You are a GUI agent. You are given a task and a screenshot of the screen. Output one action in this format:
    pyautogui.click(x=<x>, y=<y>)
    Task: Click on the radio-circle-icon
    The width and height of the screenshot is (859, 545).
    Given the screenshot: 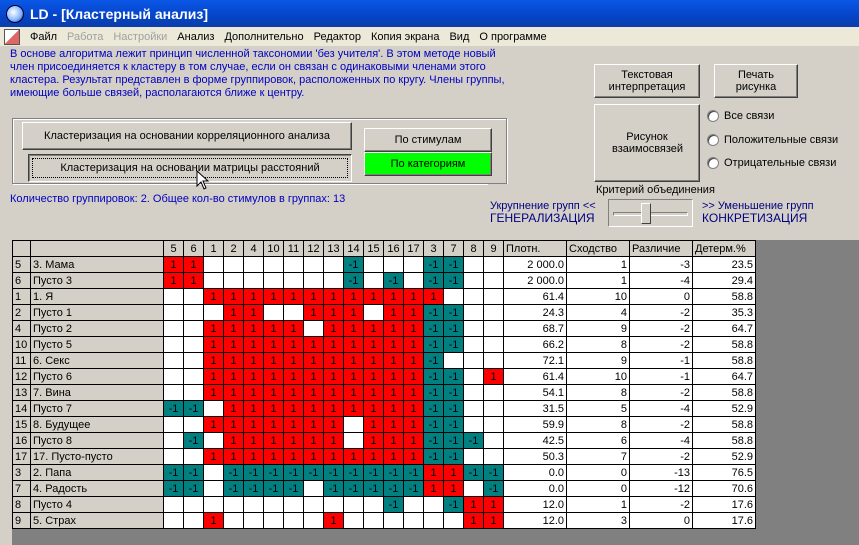 What is the action you would take?
    pyautogui.click(x=713, y=163)
    